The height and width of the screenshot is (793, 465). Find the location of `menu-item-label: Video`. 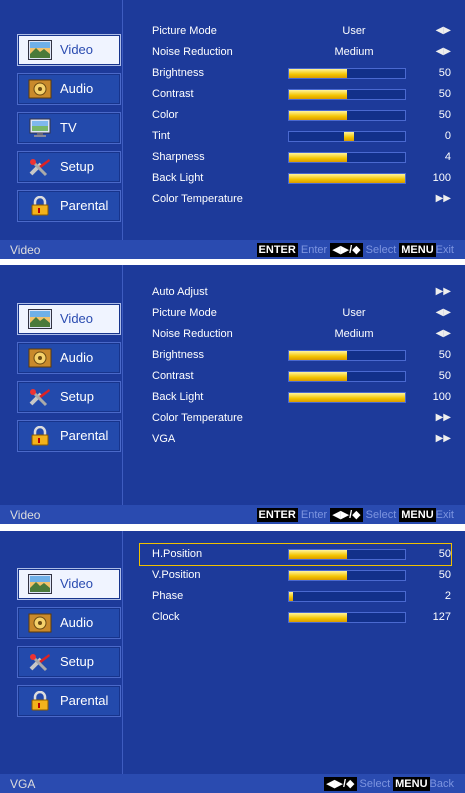

menu-item-label: Video is located at coordinates (77, 49).